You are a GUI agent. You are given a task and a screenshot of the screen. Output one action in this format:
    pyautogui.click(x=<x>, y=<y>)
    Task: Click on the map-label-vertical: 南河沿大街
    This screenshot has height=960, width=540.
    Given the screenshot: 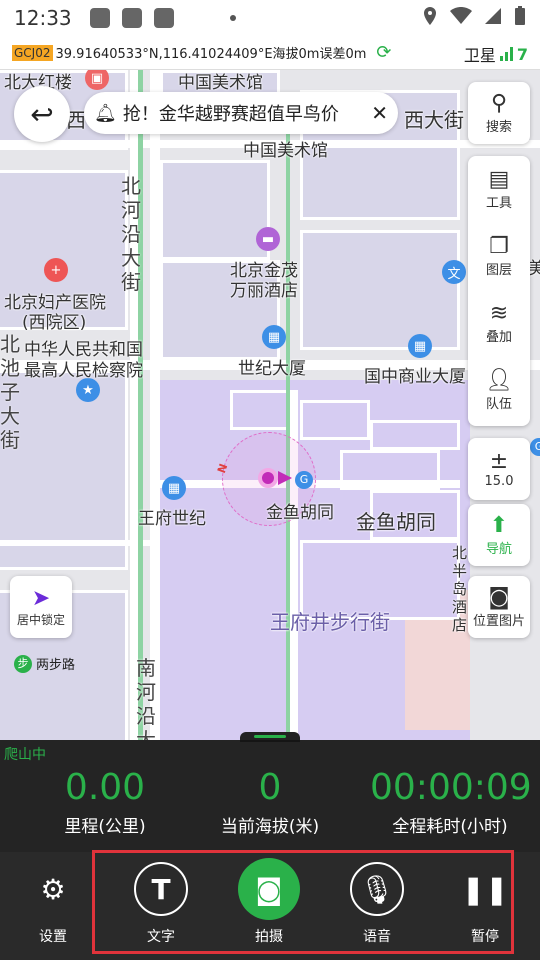 What is the action you would take?
    pyautogui.click(x=146, y=698)
    